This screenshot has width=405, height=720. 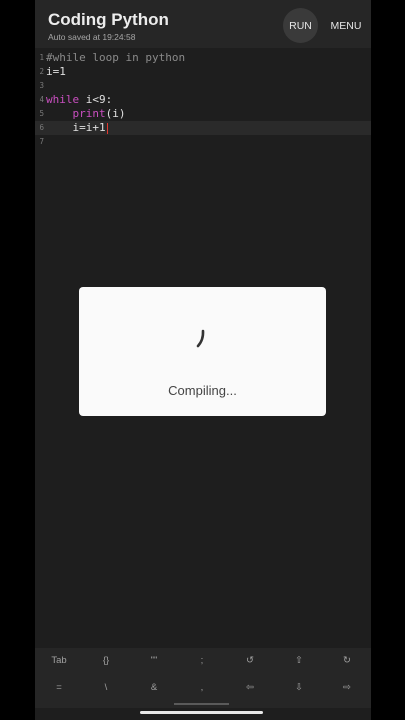 What do you see at coordinates (203, 128) in the screenshot?
I see `code-line-6: 6 i=i+1` at bounding box center [203, 128].